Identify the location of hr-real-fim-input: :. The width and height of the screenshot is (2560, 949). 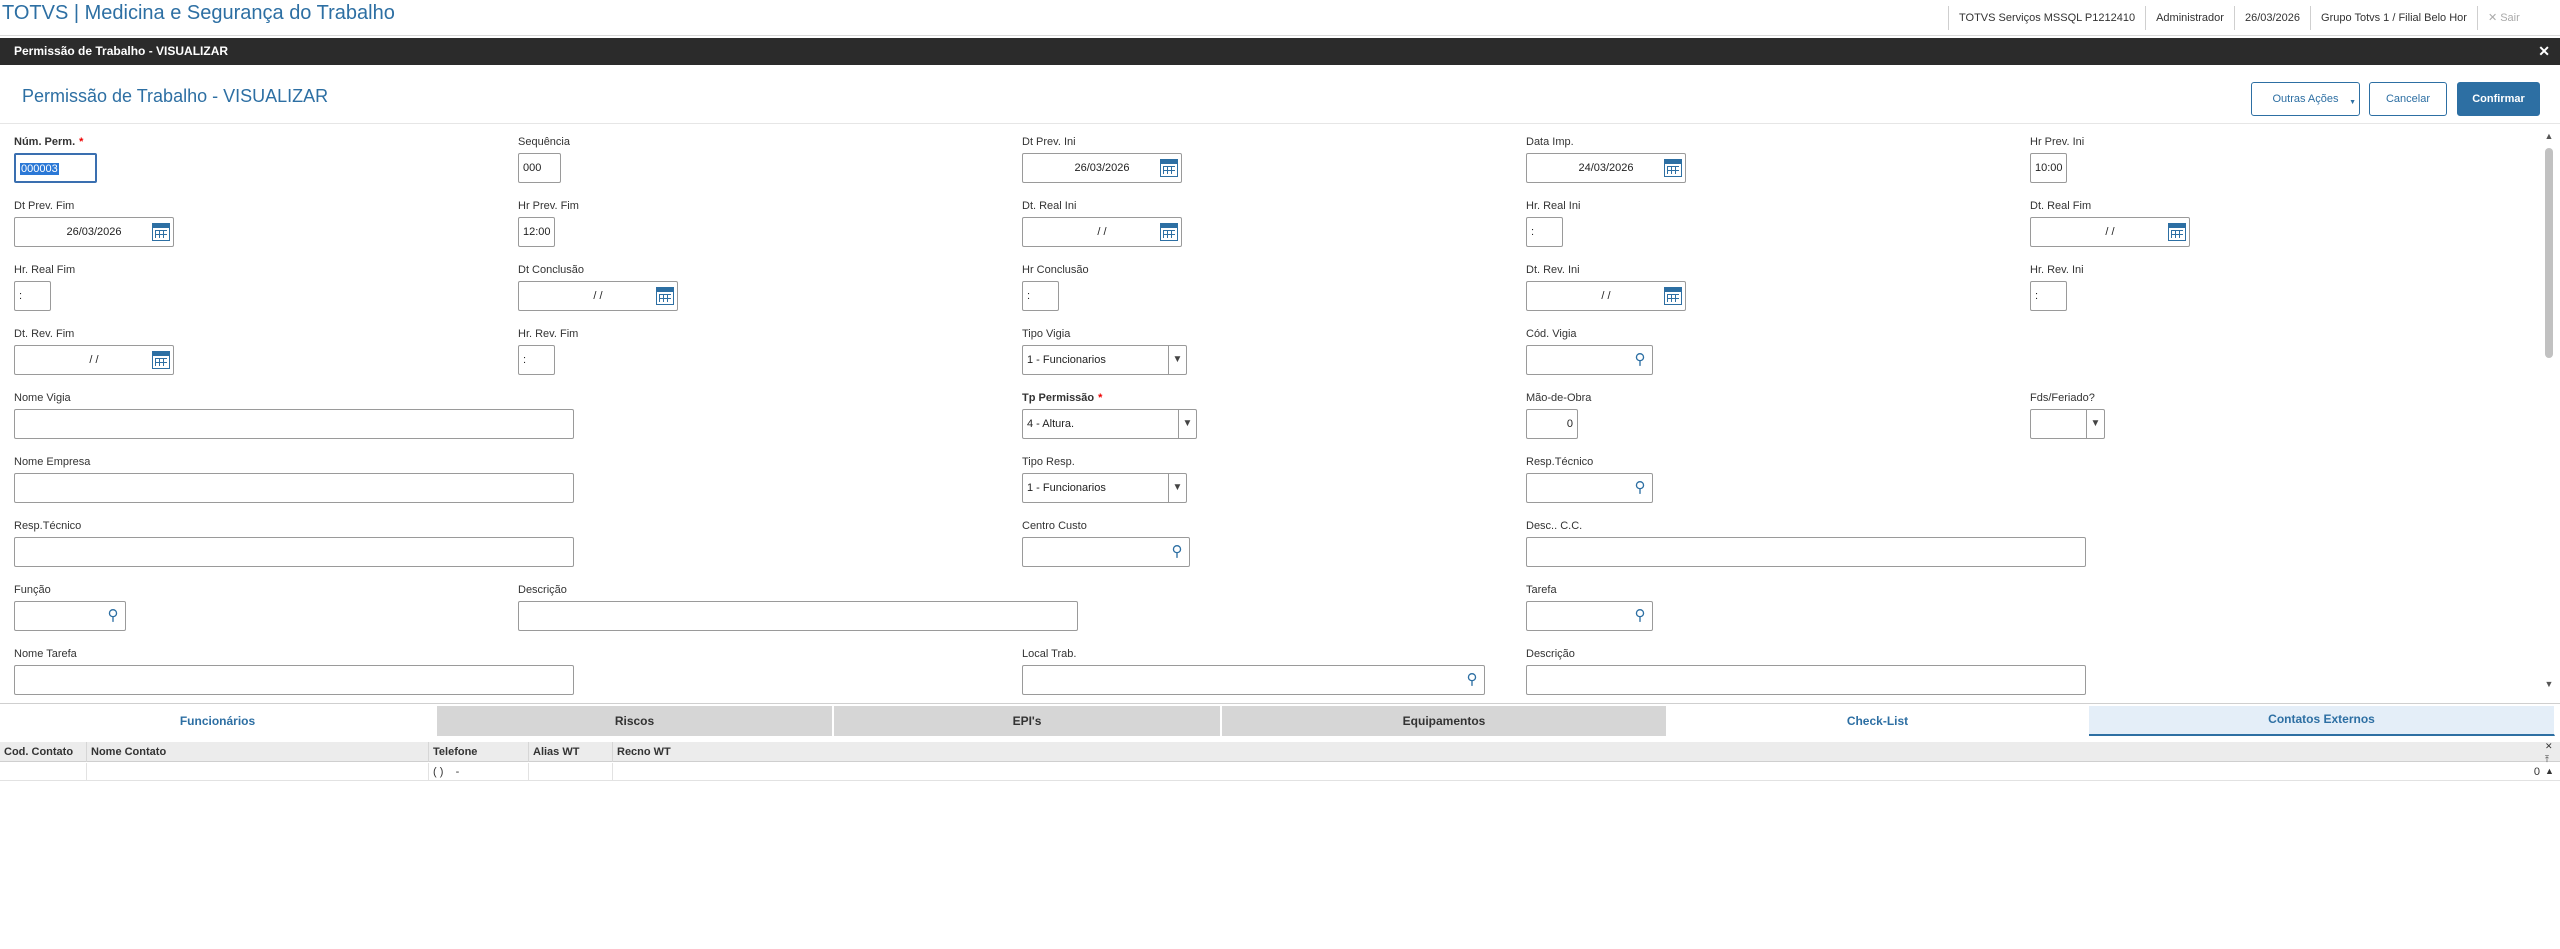
(32, 296).